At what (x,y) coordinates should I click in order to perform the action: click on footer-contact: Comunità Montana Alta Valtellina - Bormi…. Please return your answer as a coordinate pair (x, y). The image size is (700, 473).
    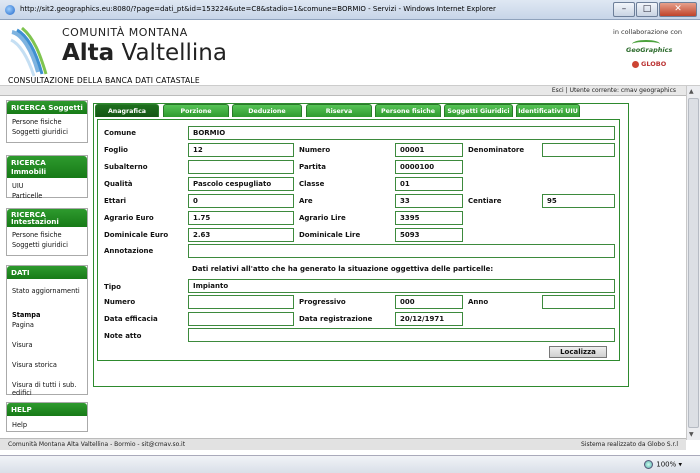
    Looking at the image, I should click on (96, 444).